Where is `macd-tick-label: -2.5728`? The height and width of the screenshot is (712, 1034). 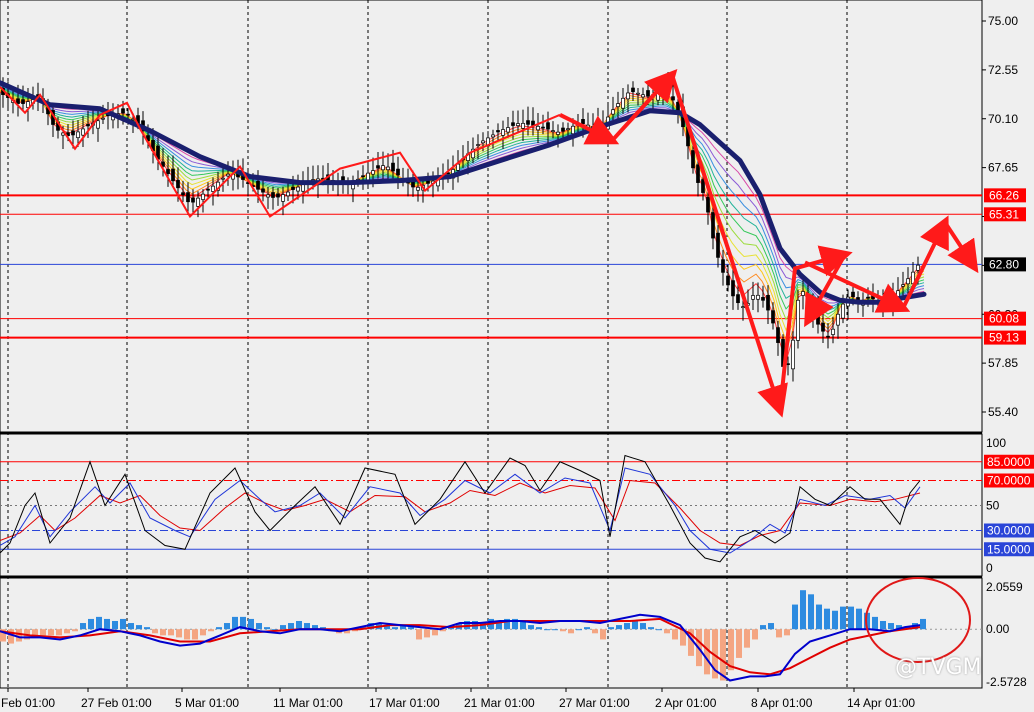 macd-tick-label: -2.5728 is located at coordinates (1006, 682).